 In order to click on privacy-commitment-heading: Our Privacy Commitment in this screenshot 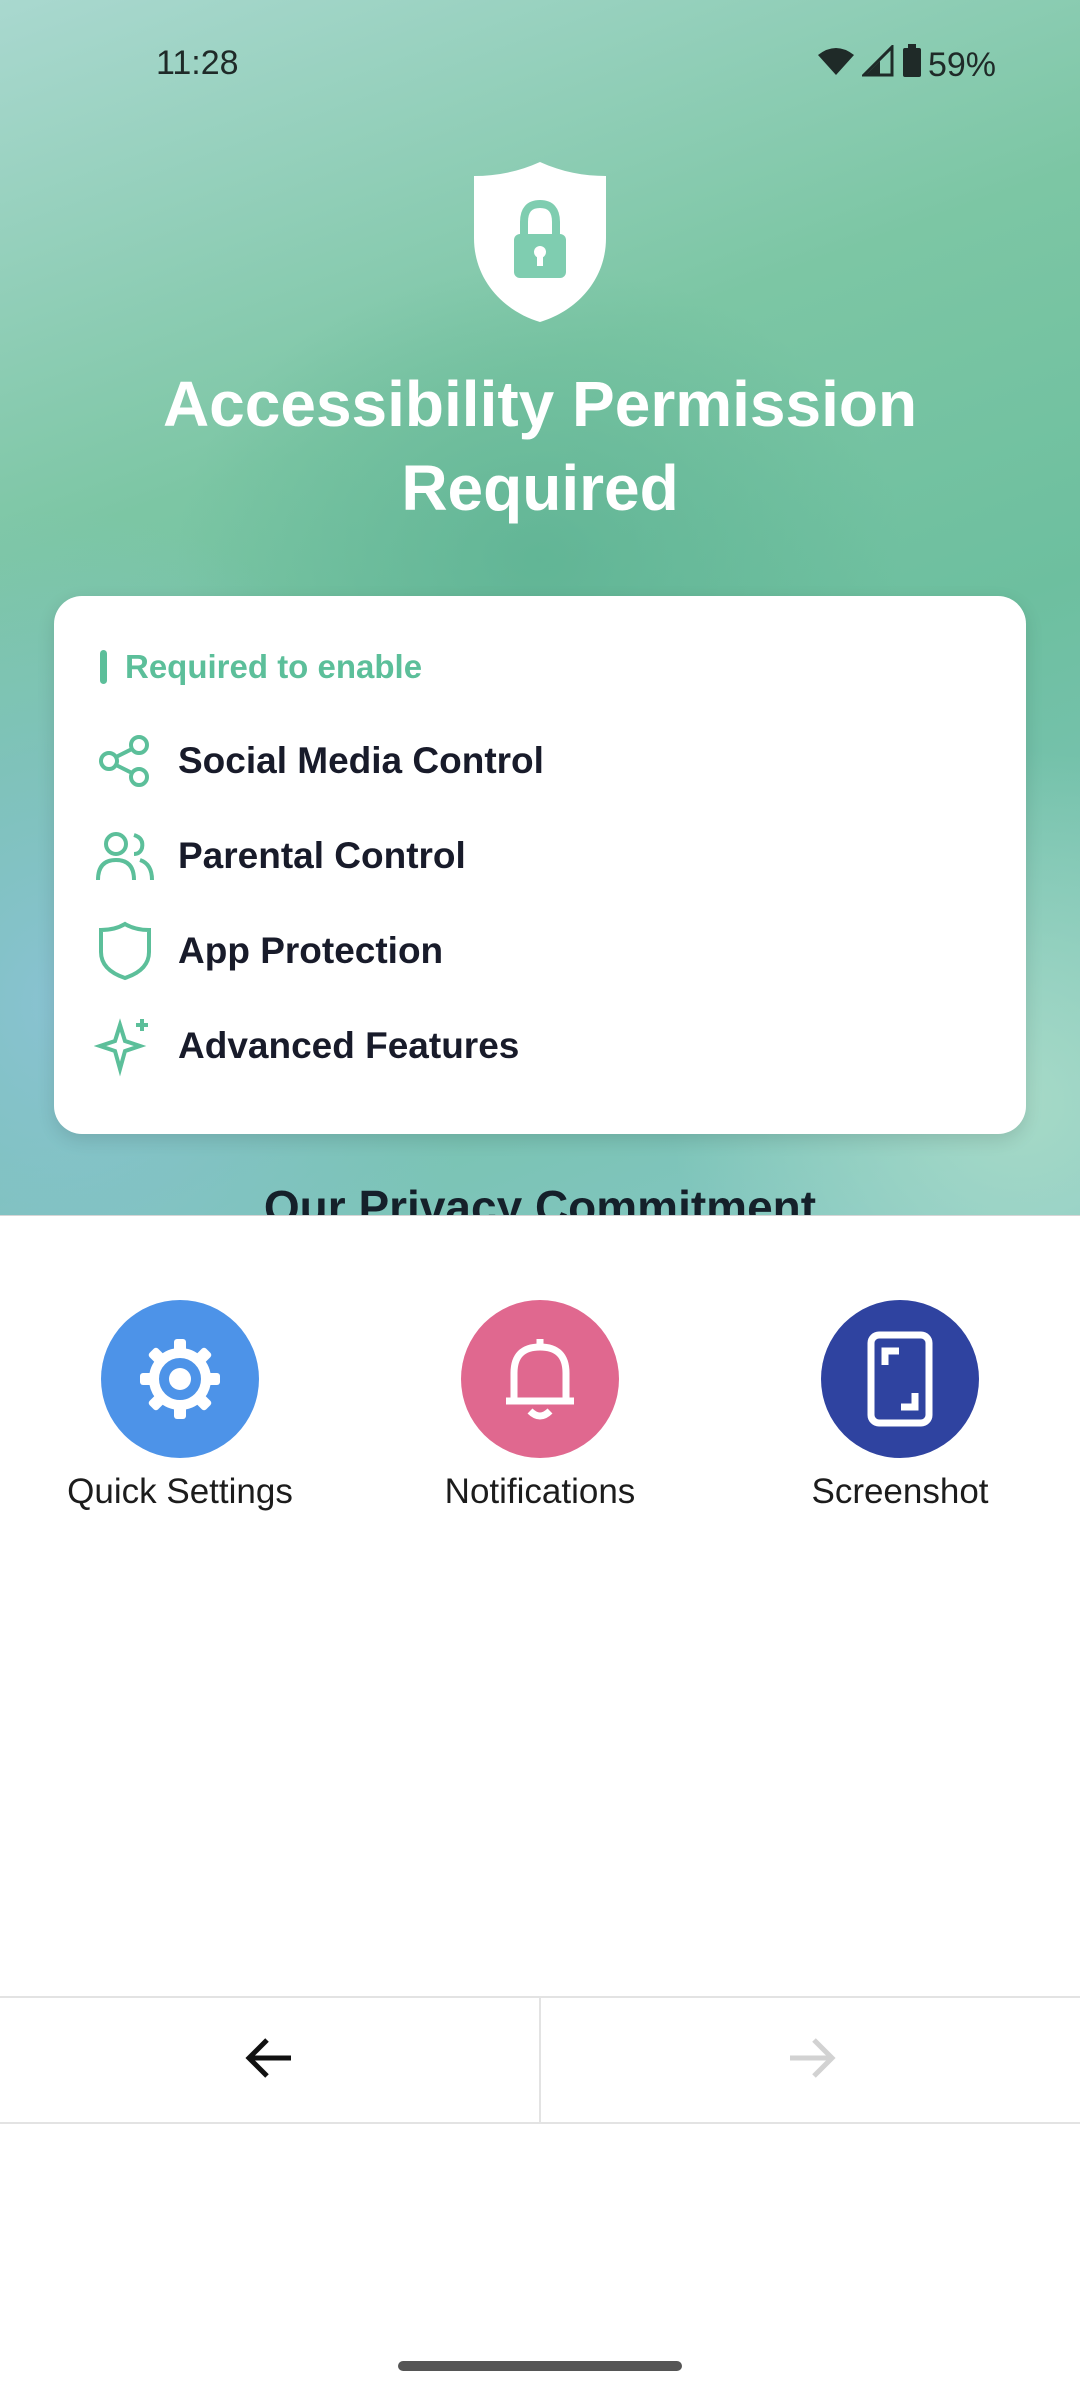, I will do `click(540, 1198)`.